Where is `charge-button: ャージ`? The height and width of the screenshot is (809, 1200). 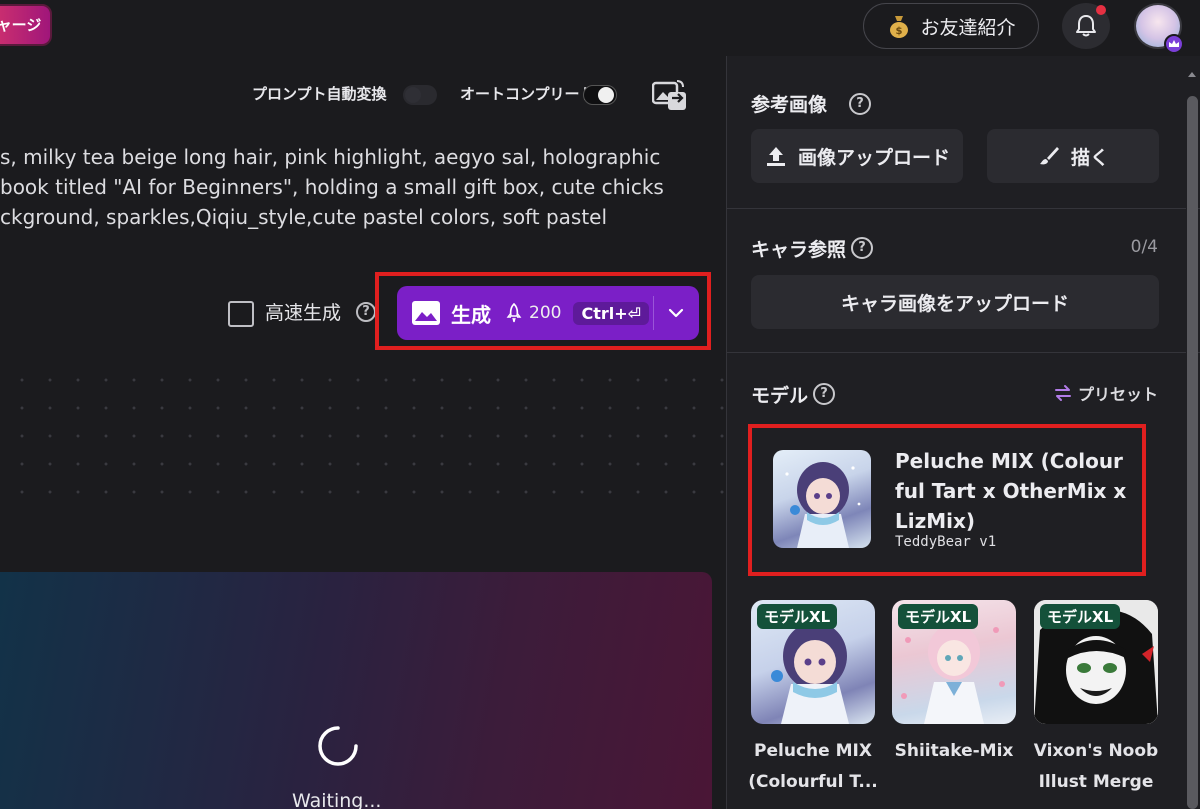 charge-button: ャージ is located at coordinates (26, 25).